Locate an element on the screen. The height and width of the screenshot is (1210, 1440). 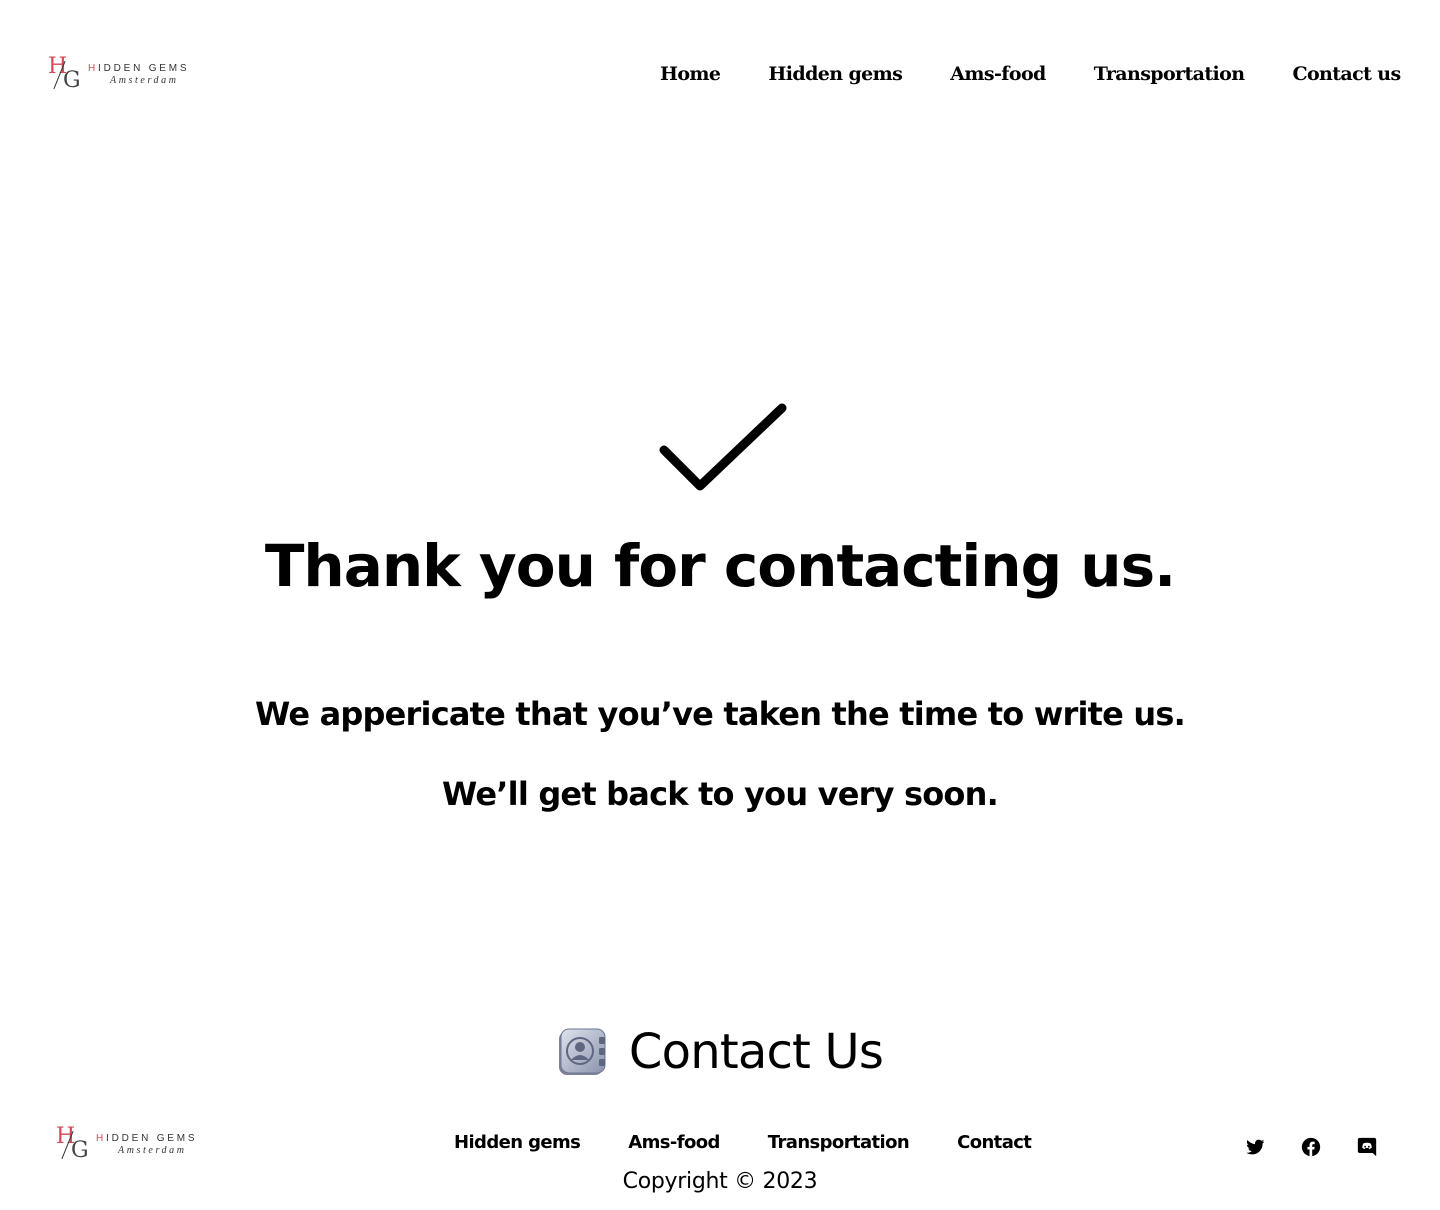
footer-nav-transportation: Transportation is located at coordinates (839, 1143).